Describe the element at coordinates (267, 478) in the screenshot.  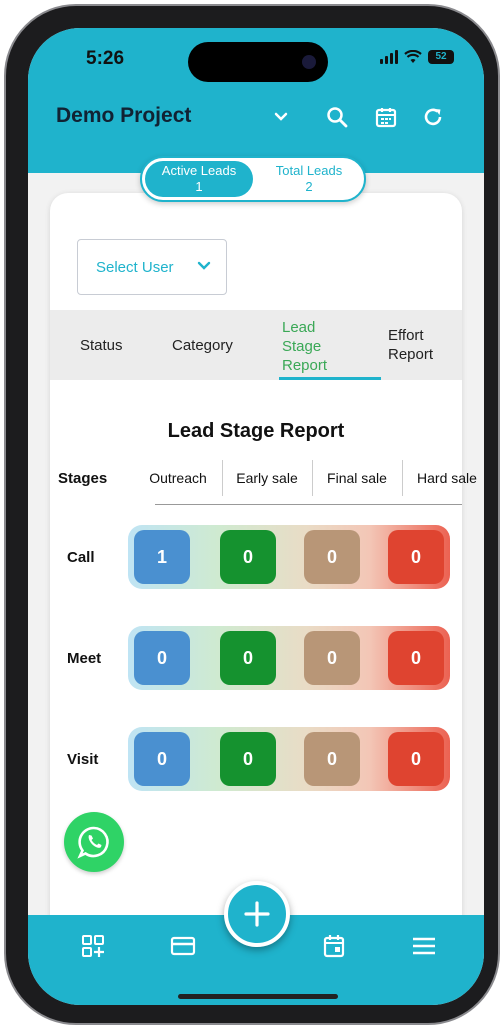
I see `column-header-early-sale: Early sale` at that location.